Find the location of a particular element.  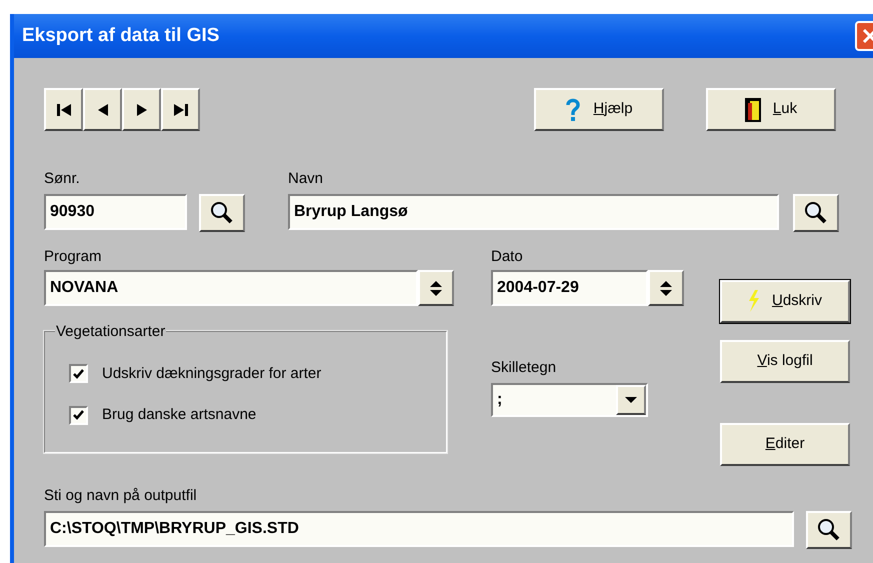

checkbox-label: Udskriv dækningsgrader for arter is located at coordinates (212, 374).